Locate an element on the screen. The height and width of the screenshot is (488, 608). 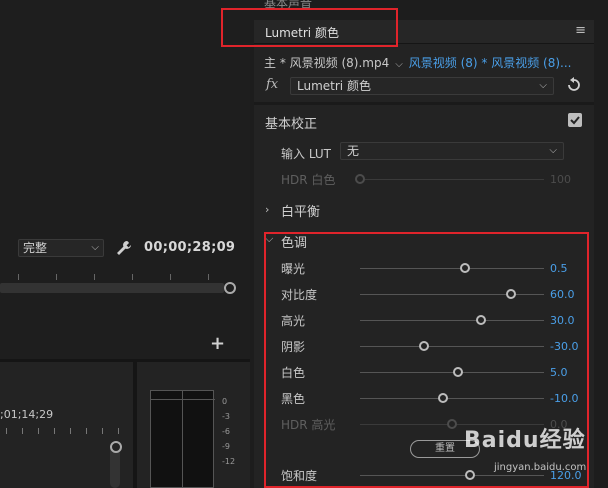
hdr-white-slider-knob is located at coordinates (360, 179).